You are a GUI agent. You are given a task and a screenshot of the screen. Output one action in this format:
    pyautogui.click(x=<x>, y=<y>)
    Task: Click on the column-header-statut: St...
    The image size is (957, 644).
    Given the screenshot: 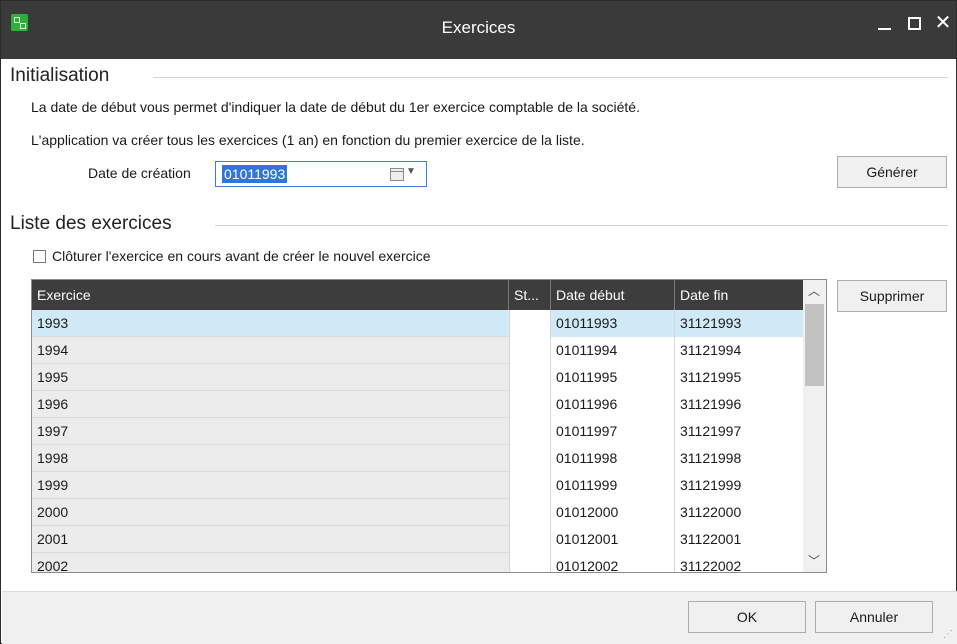 What is the action you would take?
    pyautogui.click(x=530, y=295)
    